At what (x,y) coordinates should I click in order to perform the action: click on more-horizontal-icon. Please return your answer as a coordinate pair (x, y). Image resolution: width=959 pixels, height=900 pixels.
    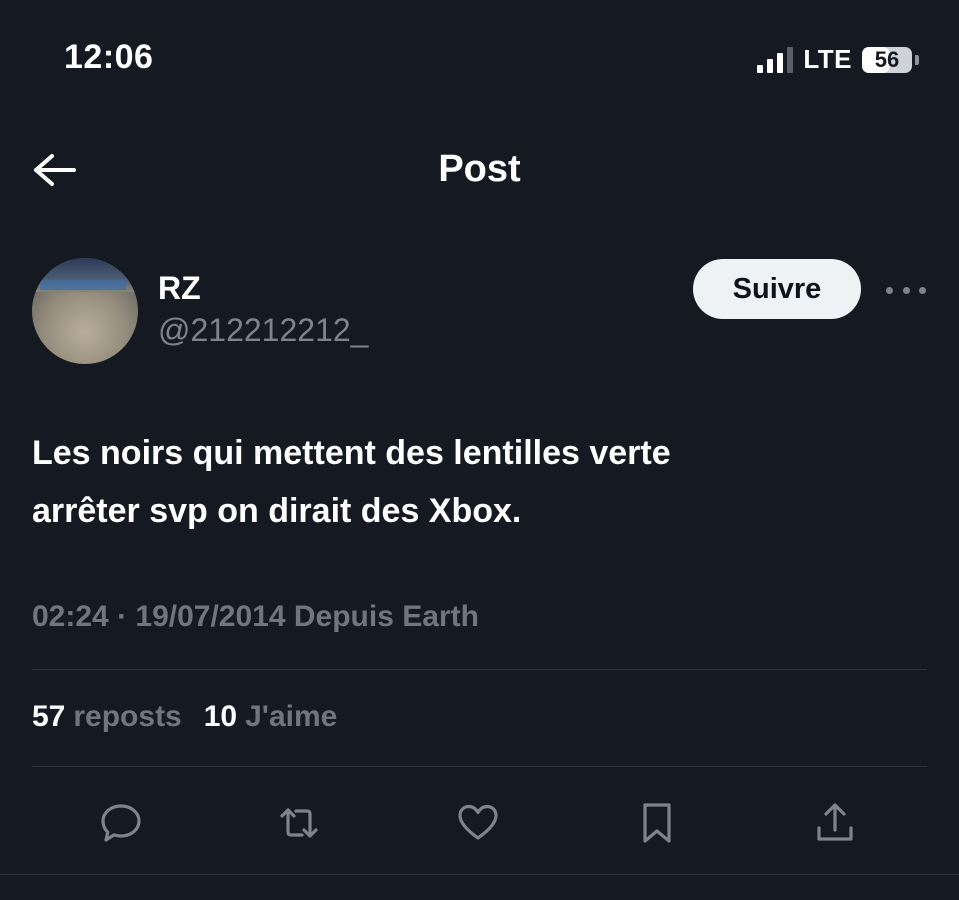
    Looking at the image, I should click on (906, 290).